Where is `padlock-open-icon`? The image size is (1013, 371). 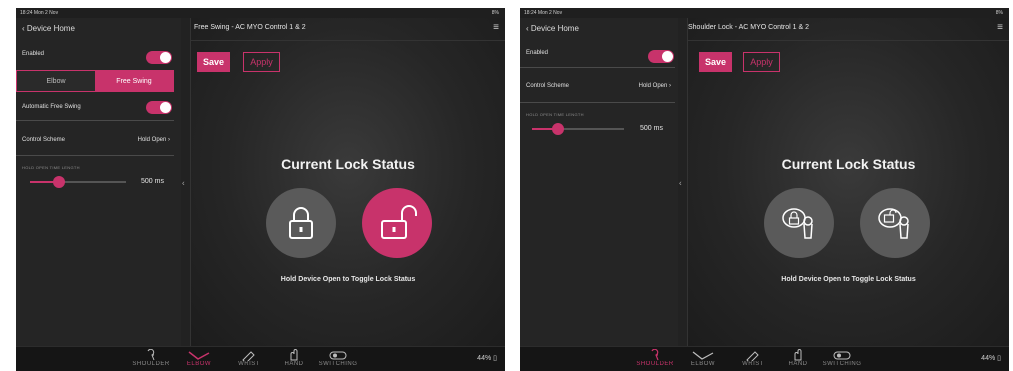
padlock-open-icon is located at coordinates (399, 222).